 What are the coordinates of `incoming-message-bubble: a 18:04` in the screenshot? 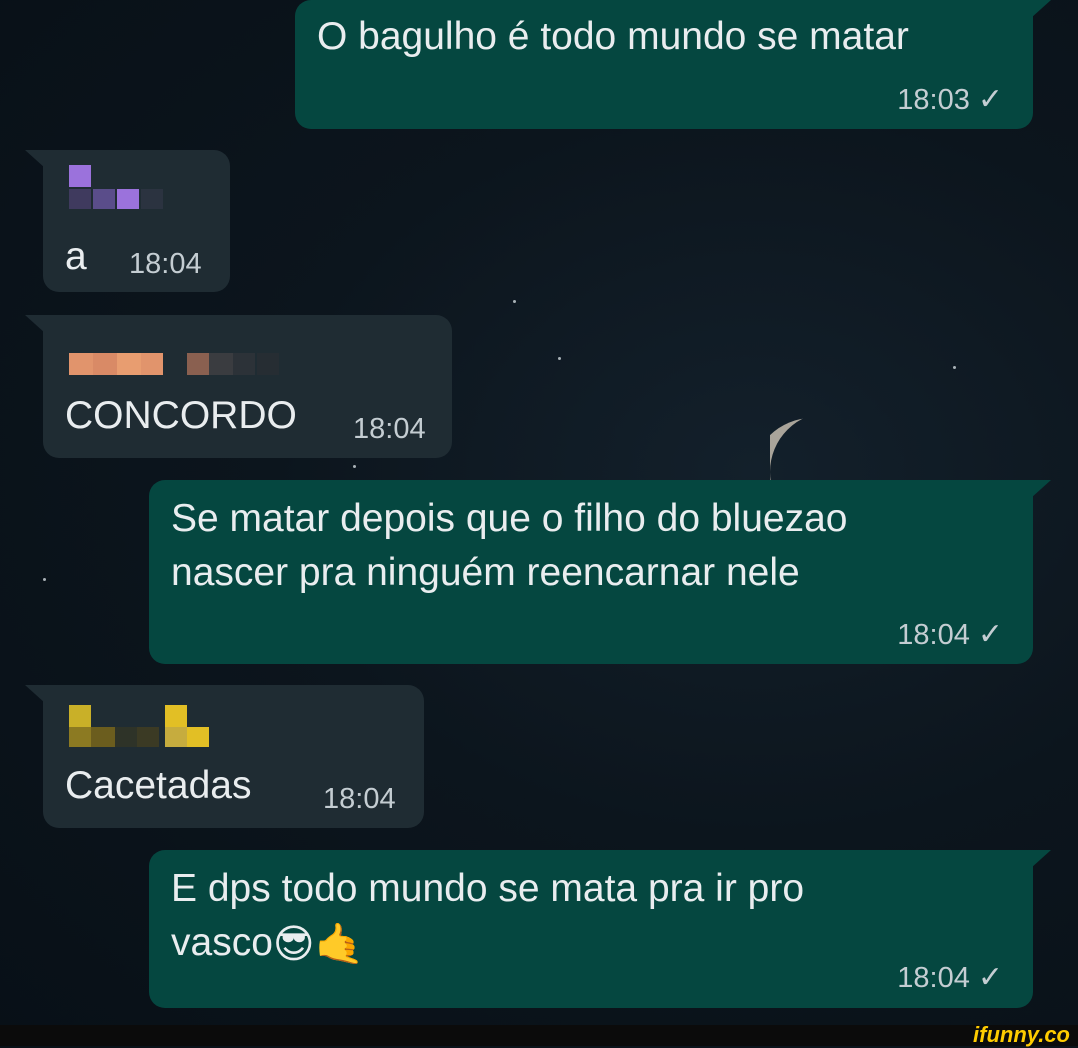 It's located at (127, 221).